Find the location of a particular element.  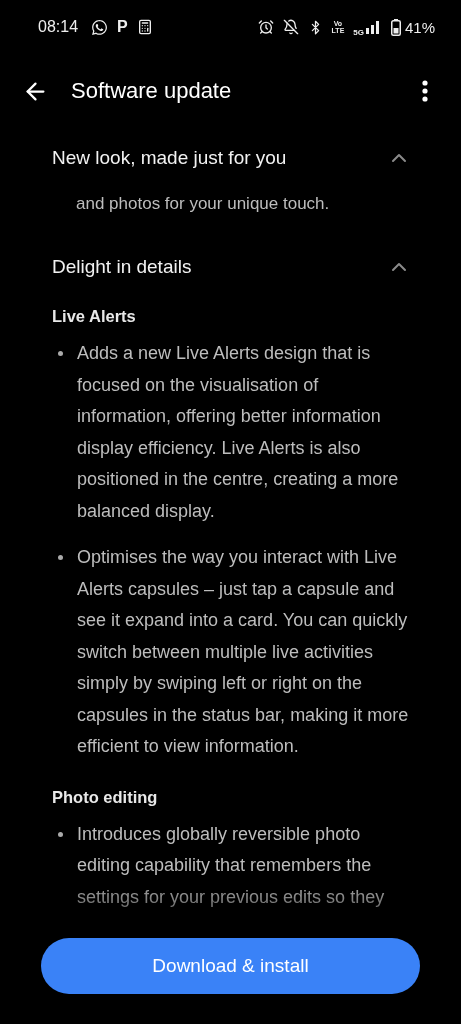

download-install-button: Download & install is located at coordinates (230, 966).